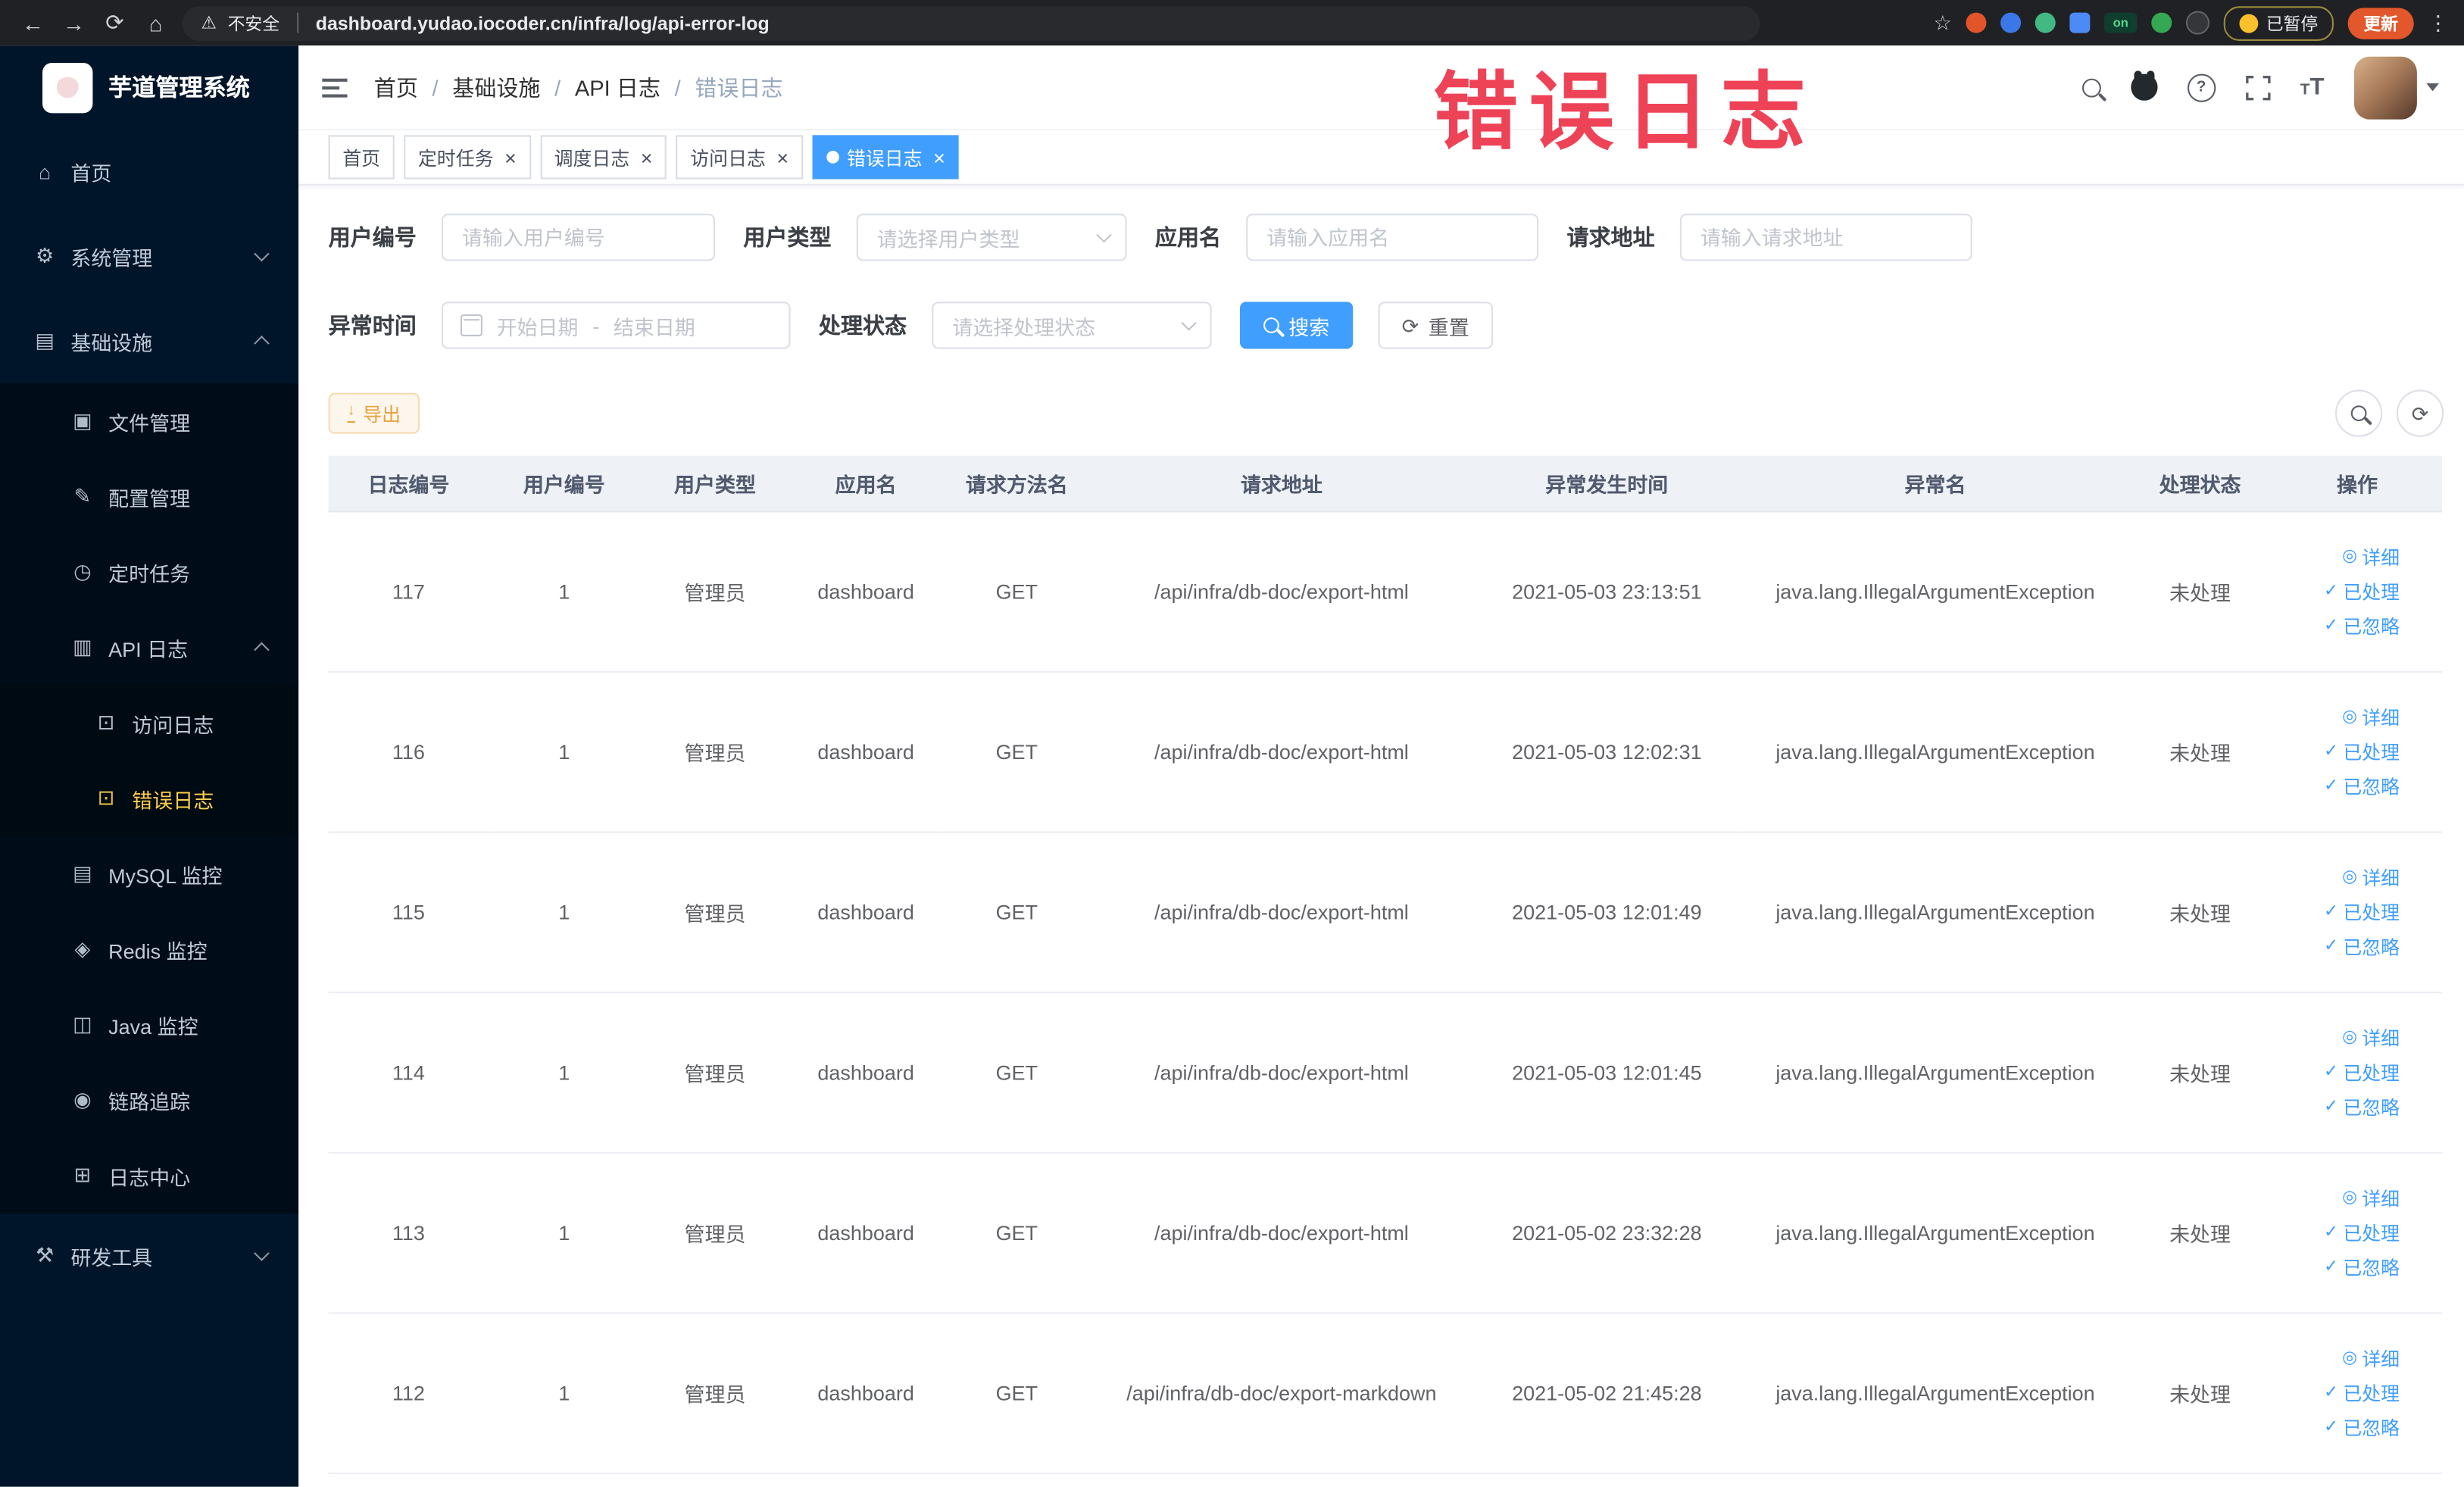 The width and height of the screenshot is (2464, 1487). I want to click on sidebar-item-infrastructure: ▤ 基础设施, so click(149, 340).